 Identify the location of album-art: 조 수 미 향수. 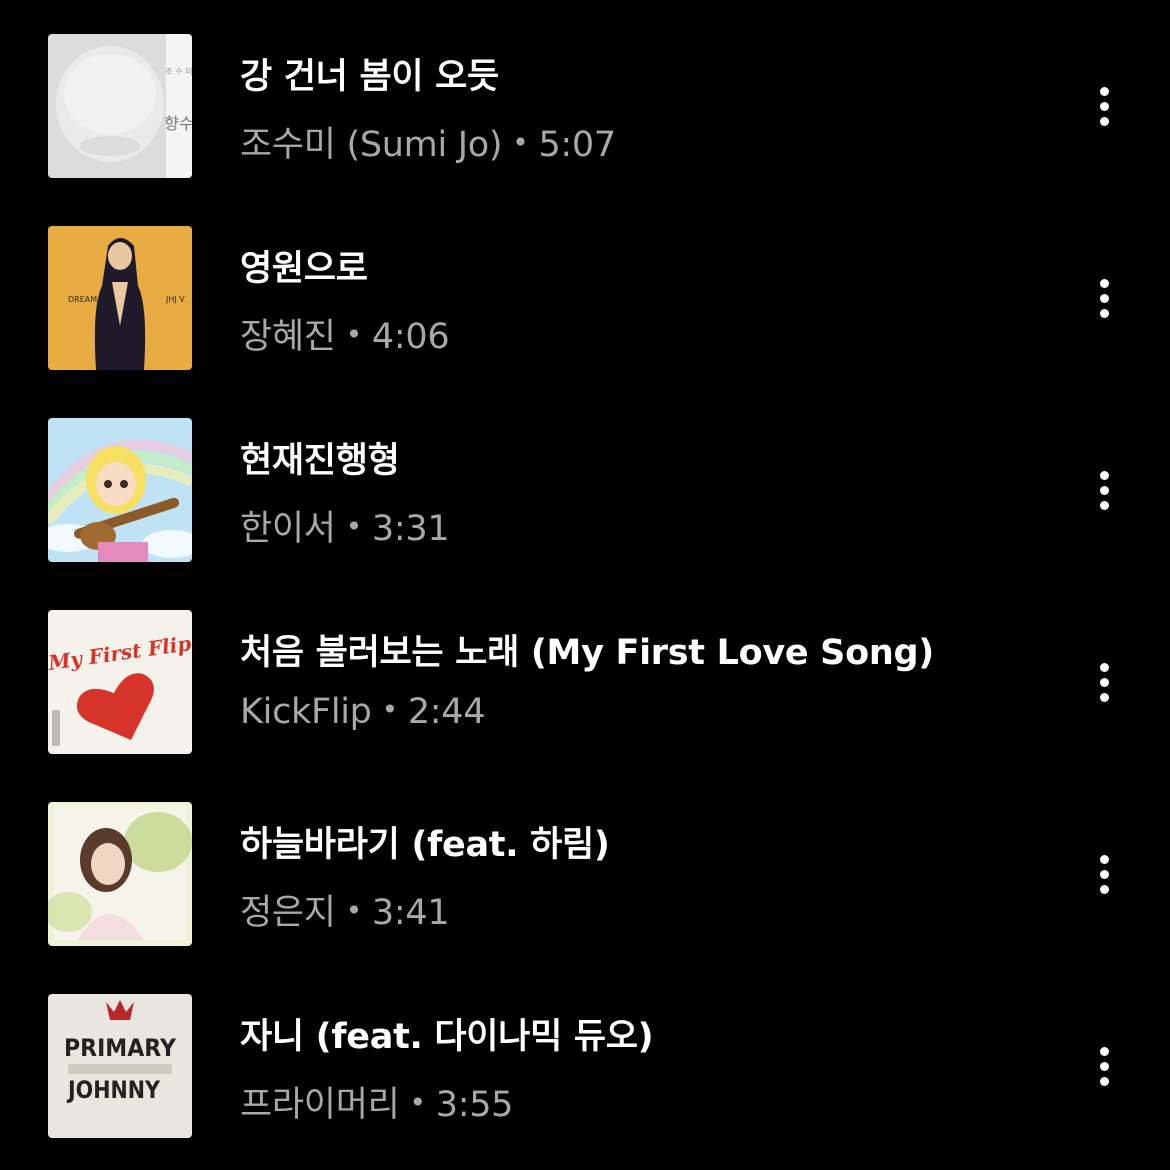
(120, 106).